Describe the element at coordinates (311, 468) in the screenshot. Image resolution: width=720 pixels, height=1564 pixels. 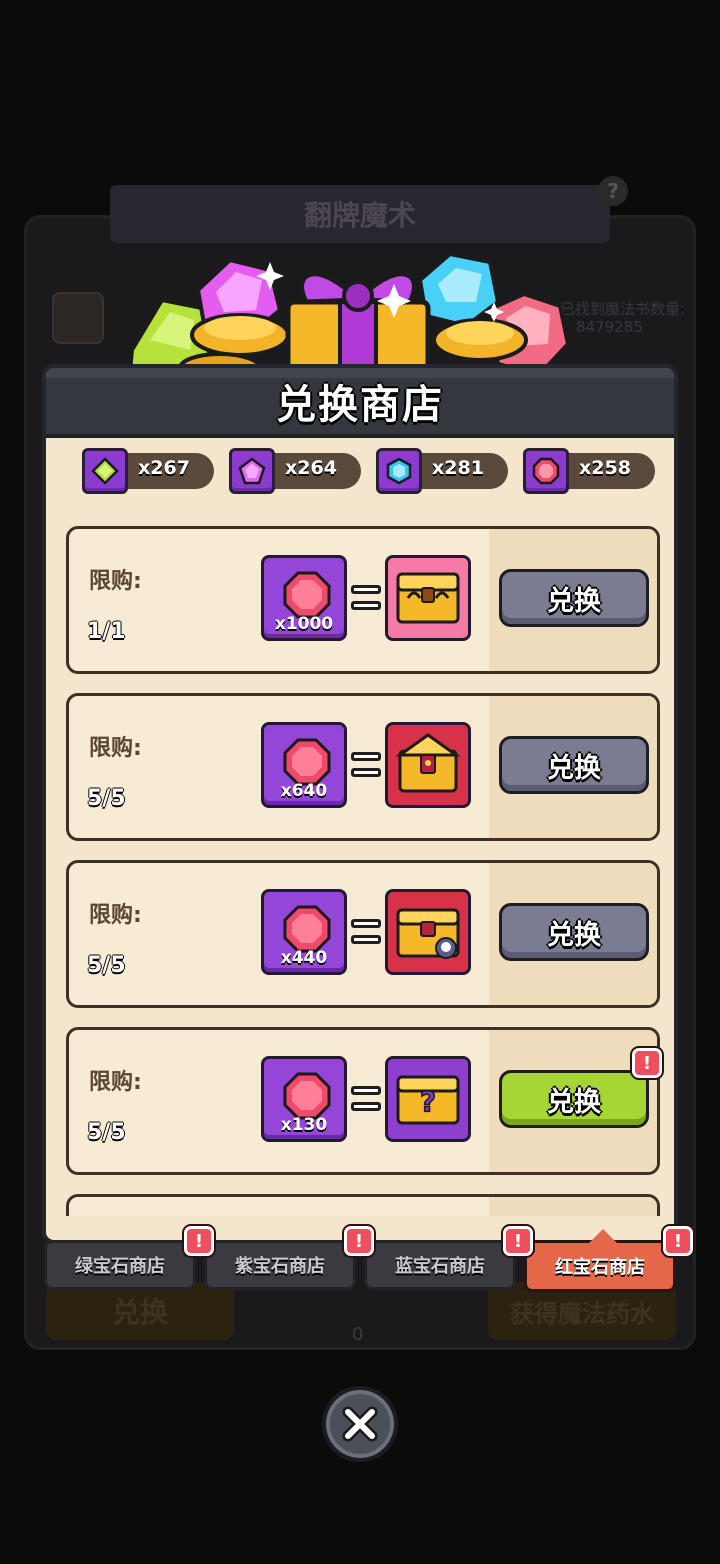
I see `currency-count: x264` at that location.